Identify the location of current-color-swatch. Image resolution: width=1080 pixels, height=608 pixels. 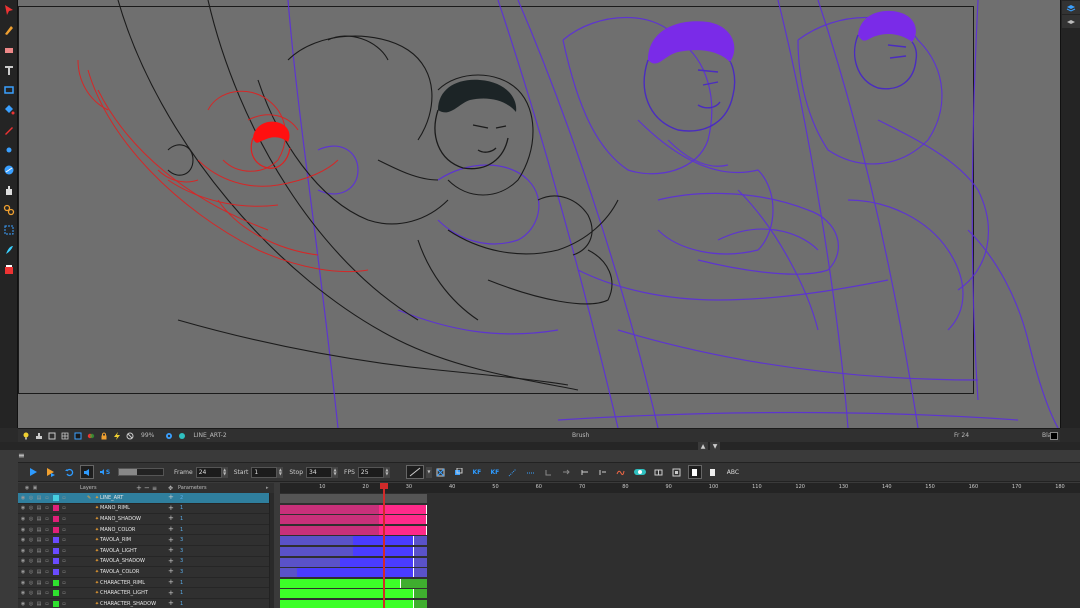
(1054, 436).